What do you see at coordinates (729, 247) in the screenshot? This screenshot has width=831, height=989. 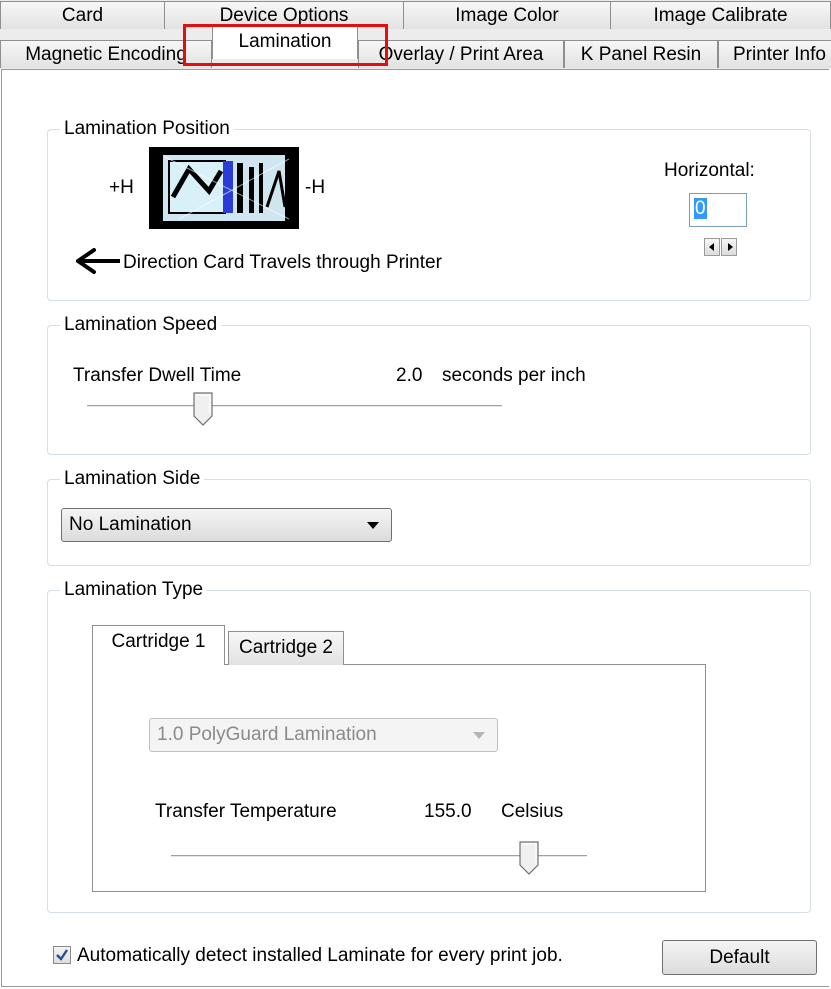 I see `spin-right-icon` at bounding box center [729, 247].